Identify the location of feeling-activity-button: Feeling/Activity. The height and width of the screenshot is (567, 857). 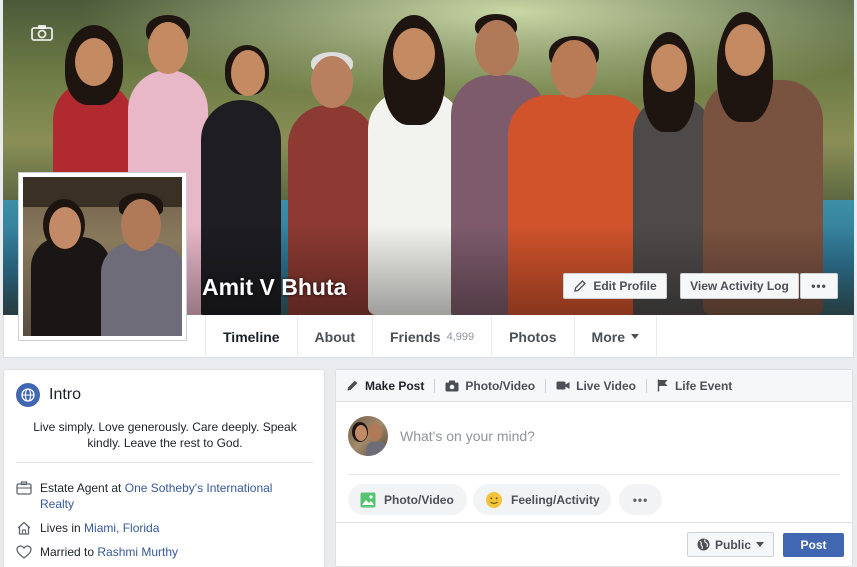
(542, 499).